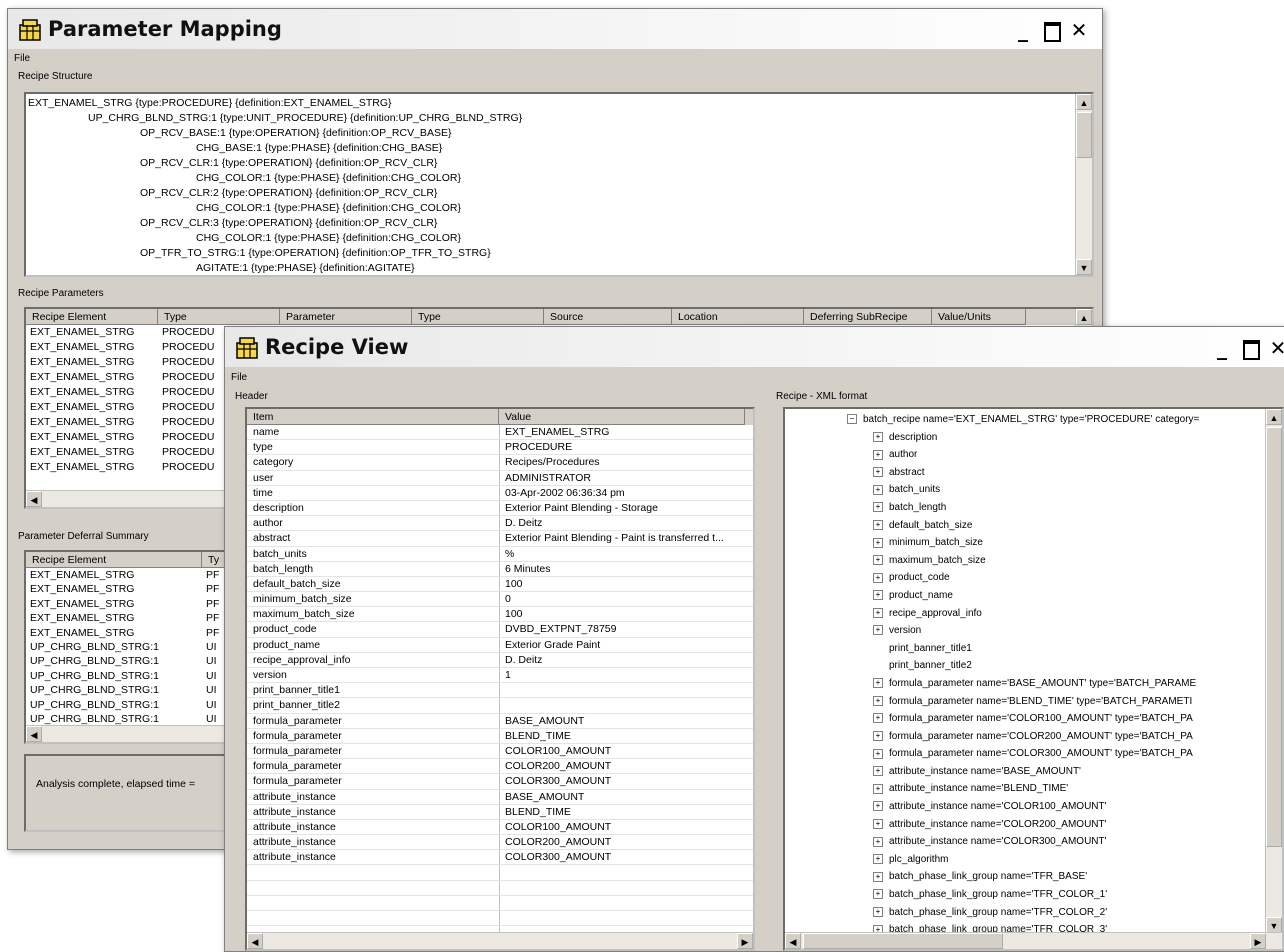  What do you see at coordinates (500, 600) in the screenshot?
I see `table-row: minimum_batch_size 0` at bounding box center [500, 600].